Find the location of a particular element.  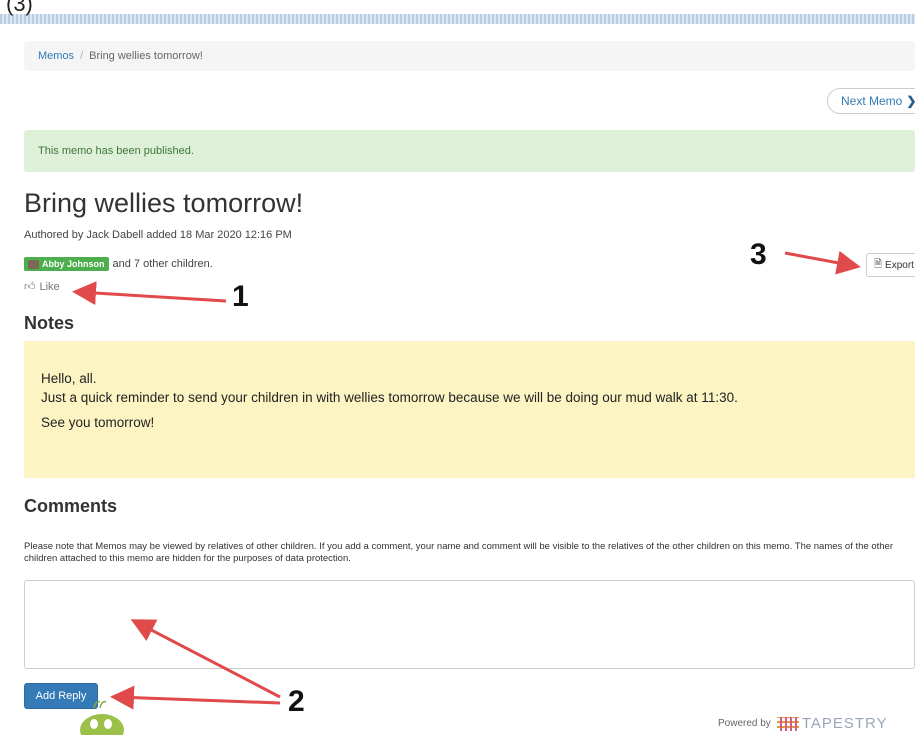

next-memo-button: Next Memo ❯ is located at coordinates (871, 101).